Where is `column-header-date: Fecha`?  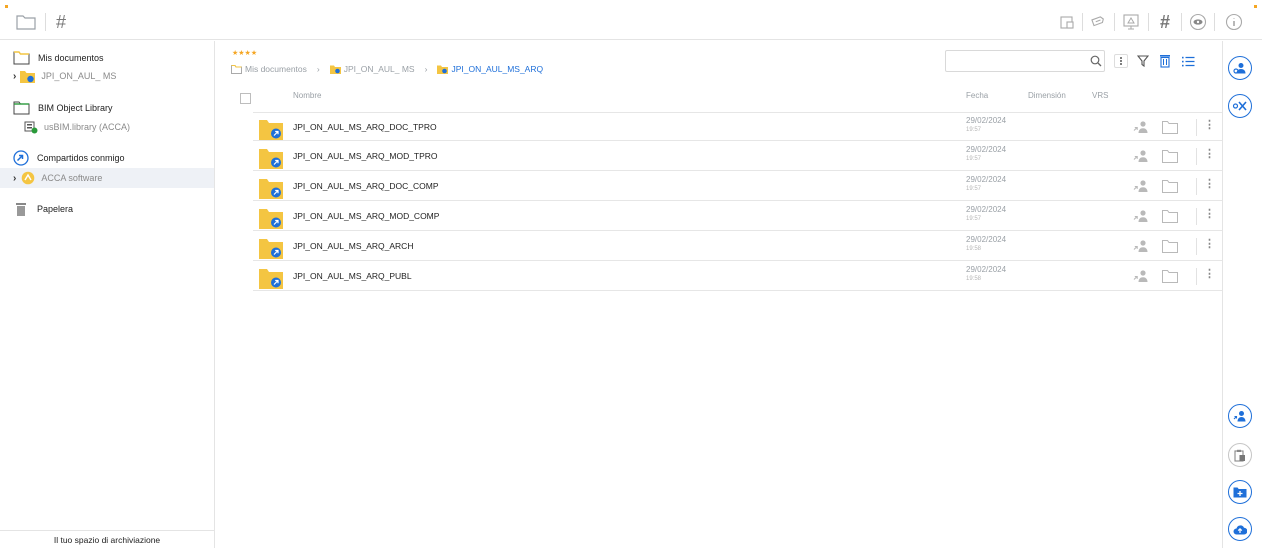
column-header-date: Fecha is located at coordinates (977, 95).